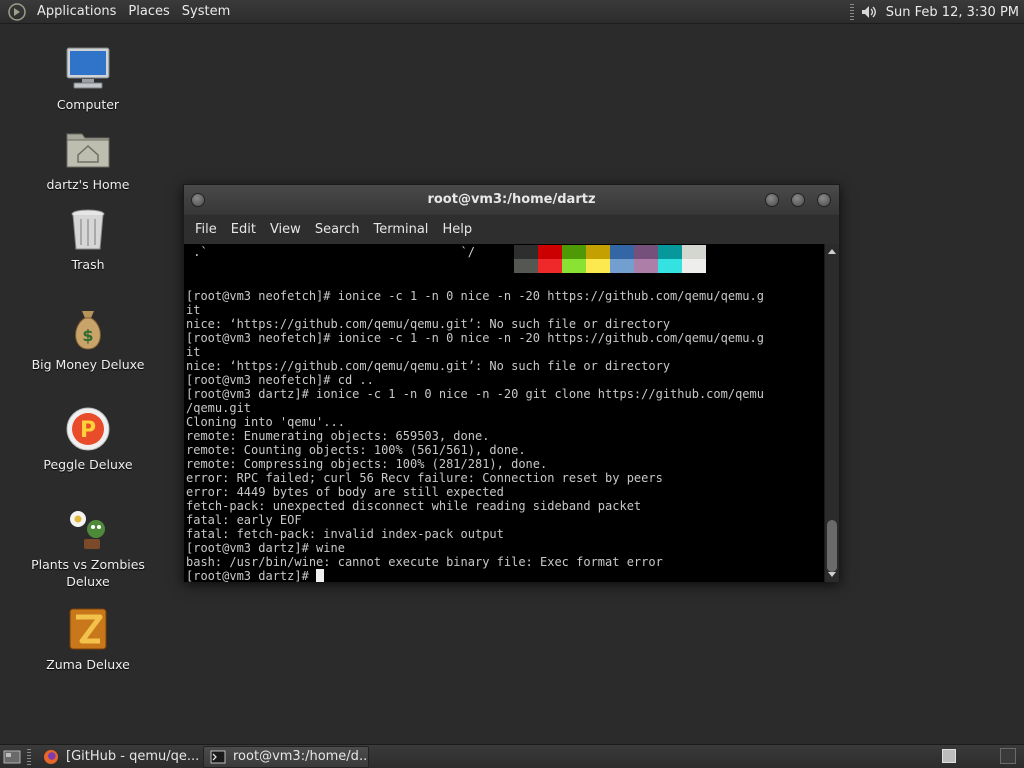 Image resolution: width=1024 pixels, height=768 pixels. What do you see at coordinates (832, 574) in the screenshot?
I see `scroll-down-arrow-icon` at bounding box center [832, 574].